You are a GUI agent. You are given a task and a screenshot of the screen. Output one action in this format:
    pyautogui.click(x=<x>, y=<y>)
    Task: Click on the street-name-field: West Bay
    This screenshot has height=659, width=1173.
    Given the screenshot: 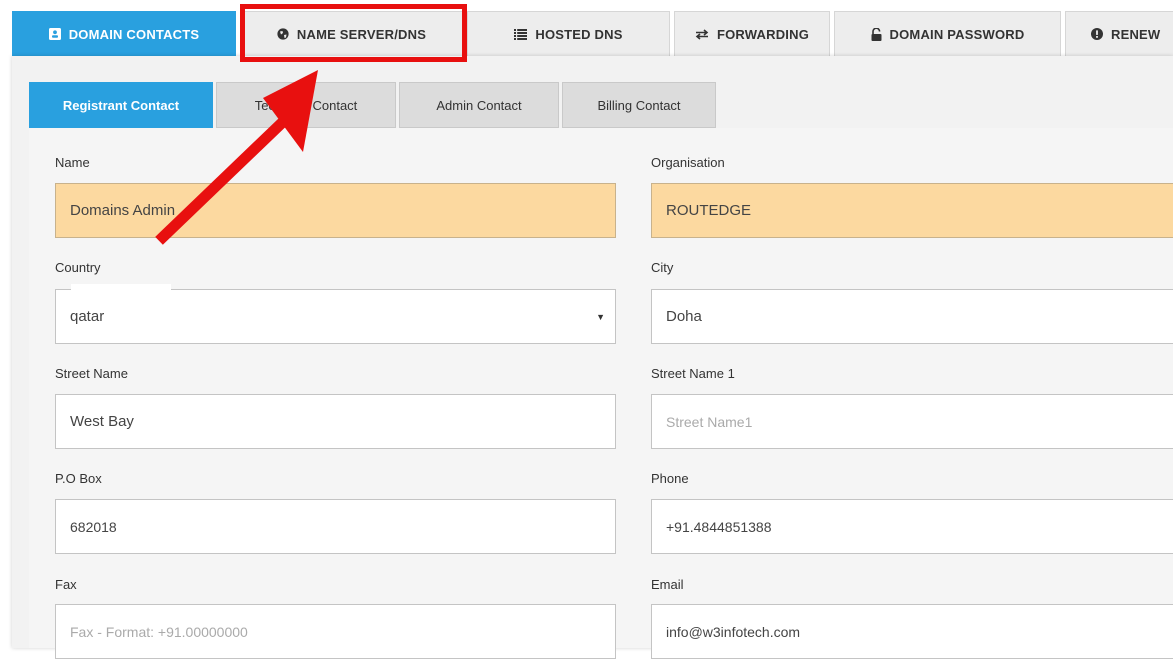 What is the action you would take?
    pyautogui.click(x=335, y=421)
    